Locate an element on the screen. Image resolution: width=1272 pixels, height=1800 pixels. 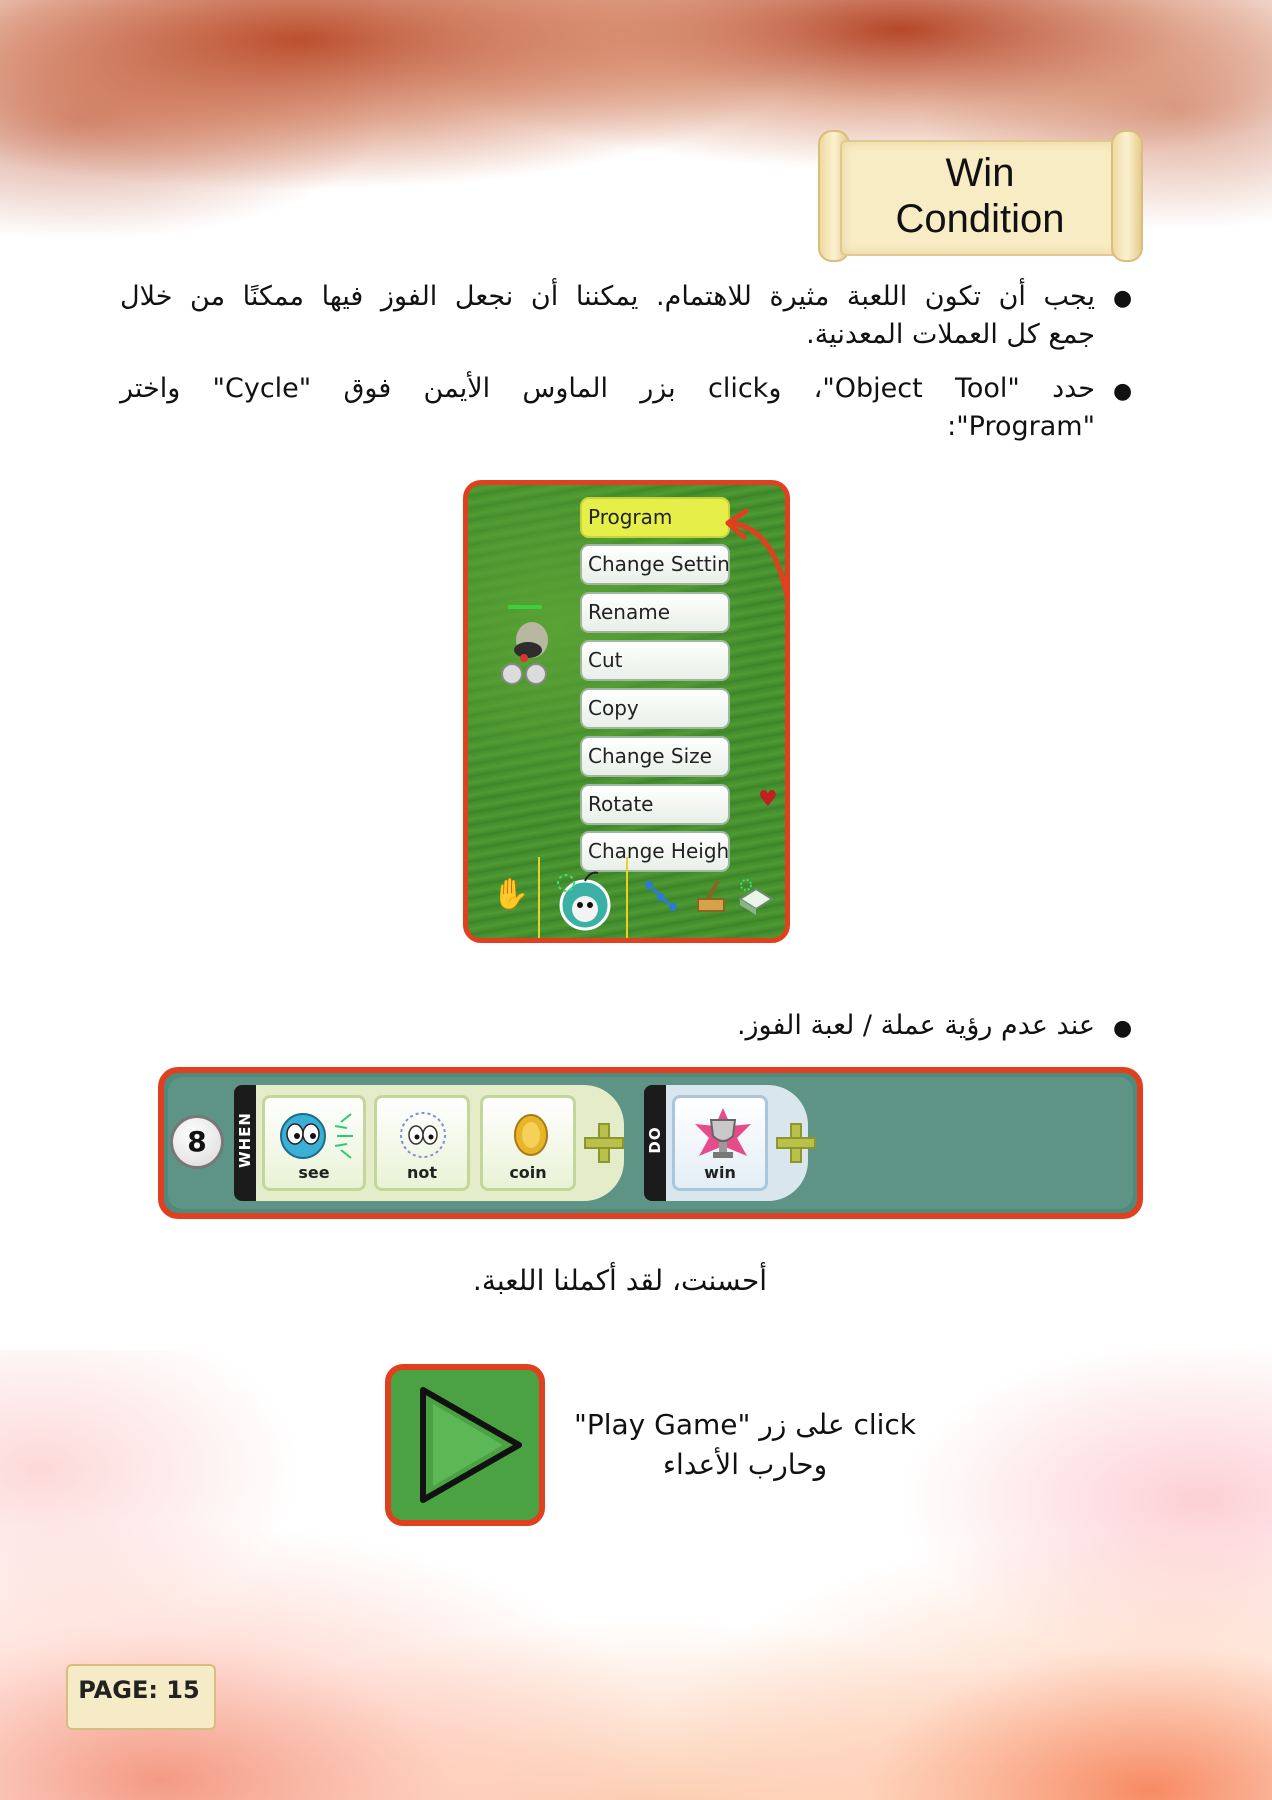
trophy-icon is located at coordinates (723, 1133).